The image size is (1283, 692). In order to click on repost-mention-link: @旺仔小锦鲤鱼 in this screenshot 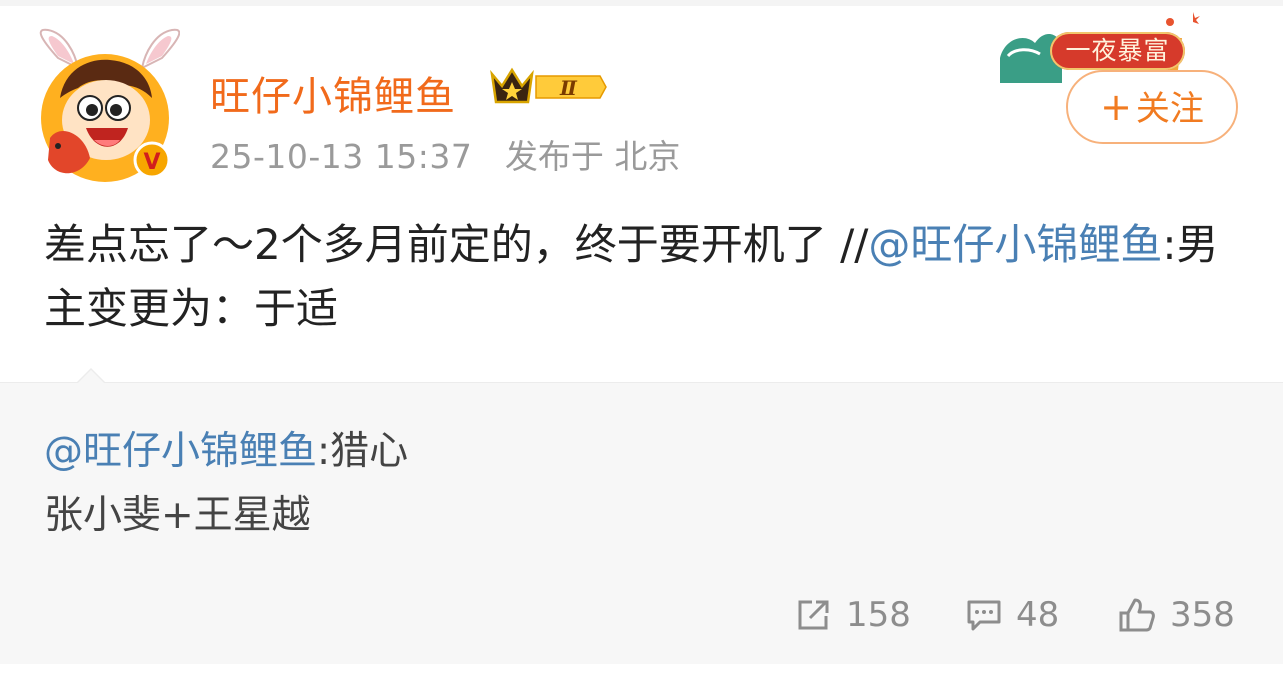, I will do `click(180, 451)`.